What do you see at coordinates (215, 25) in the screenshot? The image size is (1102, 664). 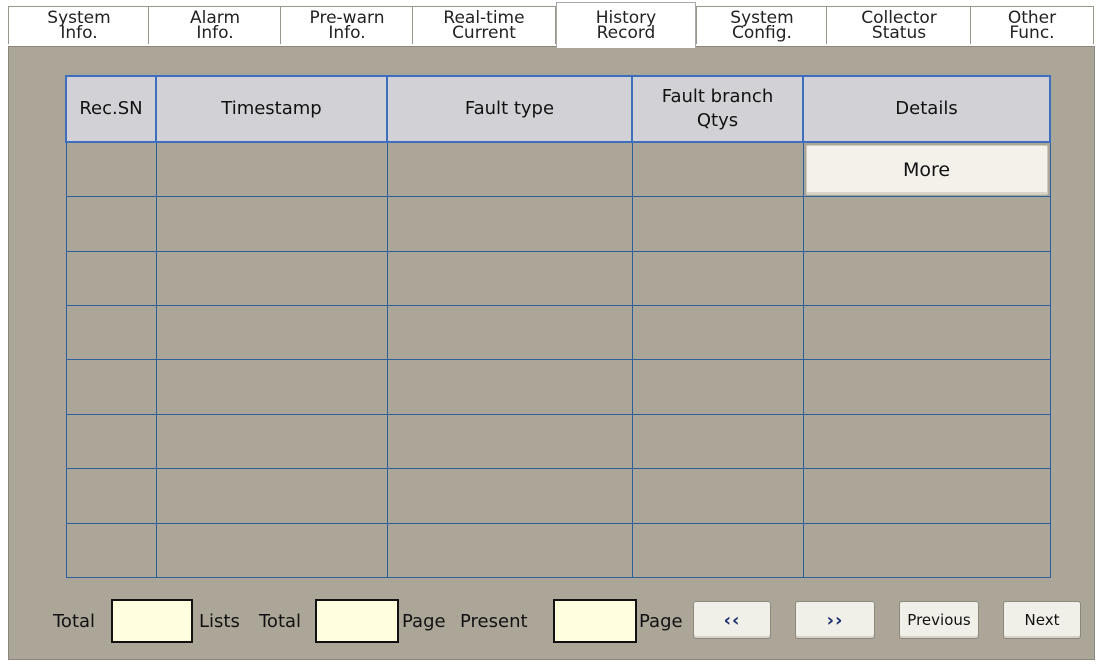 I see `tab-alarm-info: Alarm Info.` at bounding box center [215, 25].